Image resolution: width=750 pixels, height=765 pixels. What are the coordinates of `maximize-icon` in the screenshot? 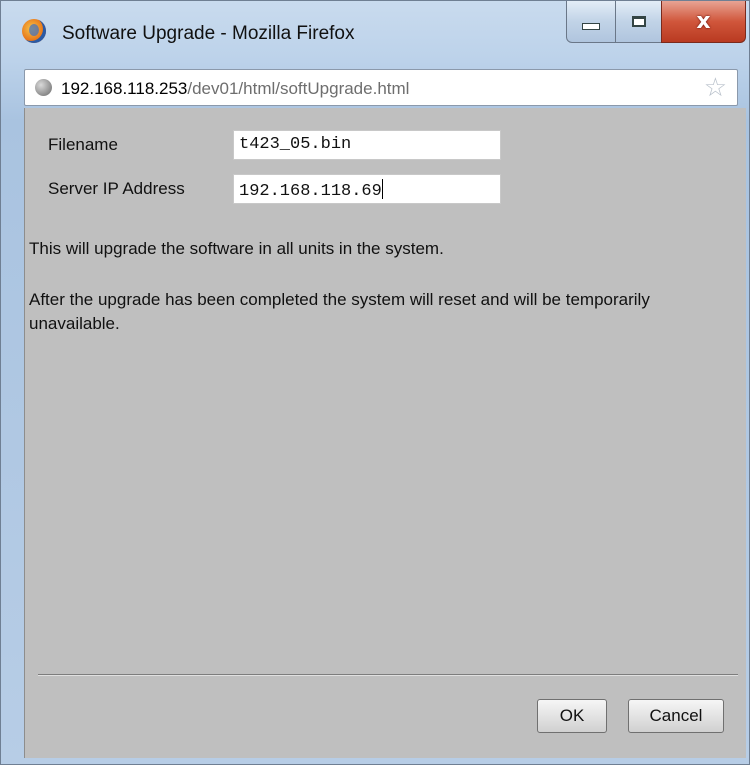 It's located at (638, 21).